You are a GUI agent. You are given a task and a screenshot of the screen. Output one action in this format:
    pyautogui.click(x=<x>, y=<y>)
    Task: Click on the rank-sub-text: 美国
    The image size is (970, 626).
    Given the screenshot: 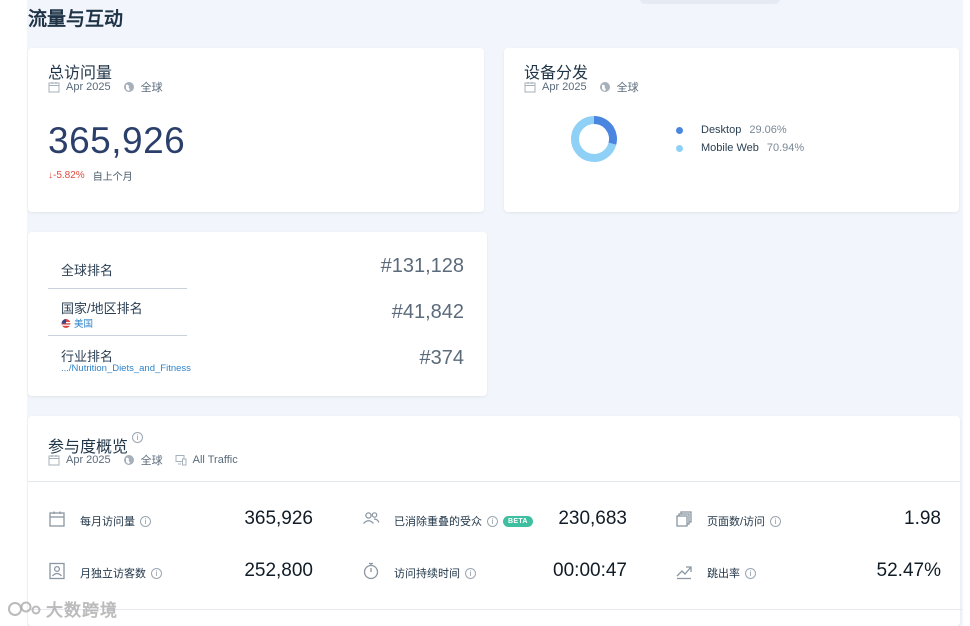 What is the action you would take?
    pyautogui.click(x=84, y=324)
    